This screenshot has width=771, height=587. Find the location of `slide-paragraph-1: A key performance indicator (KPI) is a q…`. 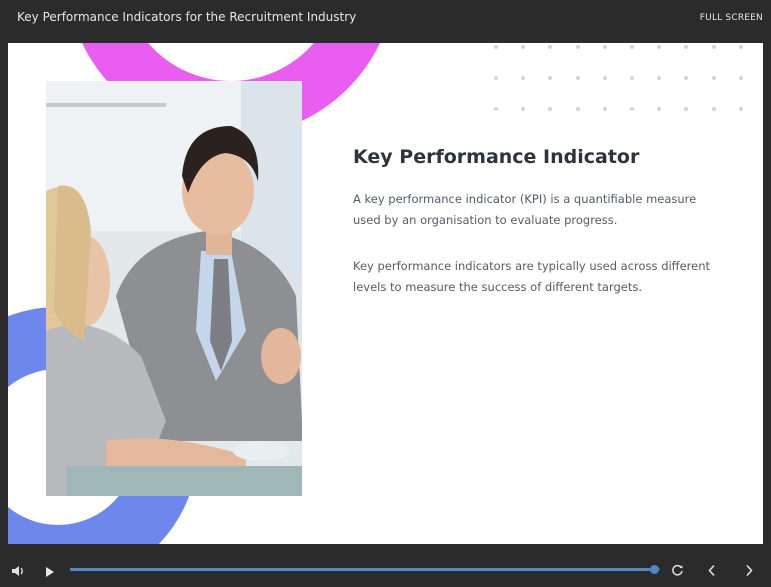

slide-paragraph-1: A key performance indicator (KPI) is a q… is located at coordinates (525, 209).